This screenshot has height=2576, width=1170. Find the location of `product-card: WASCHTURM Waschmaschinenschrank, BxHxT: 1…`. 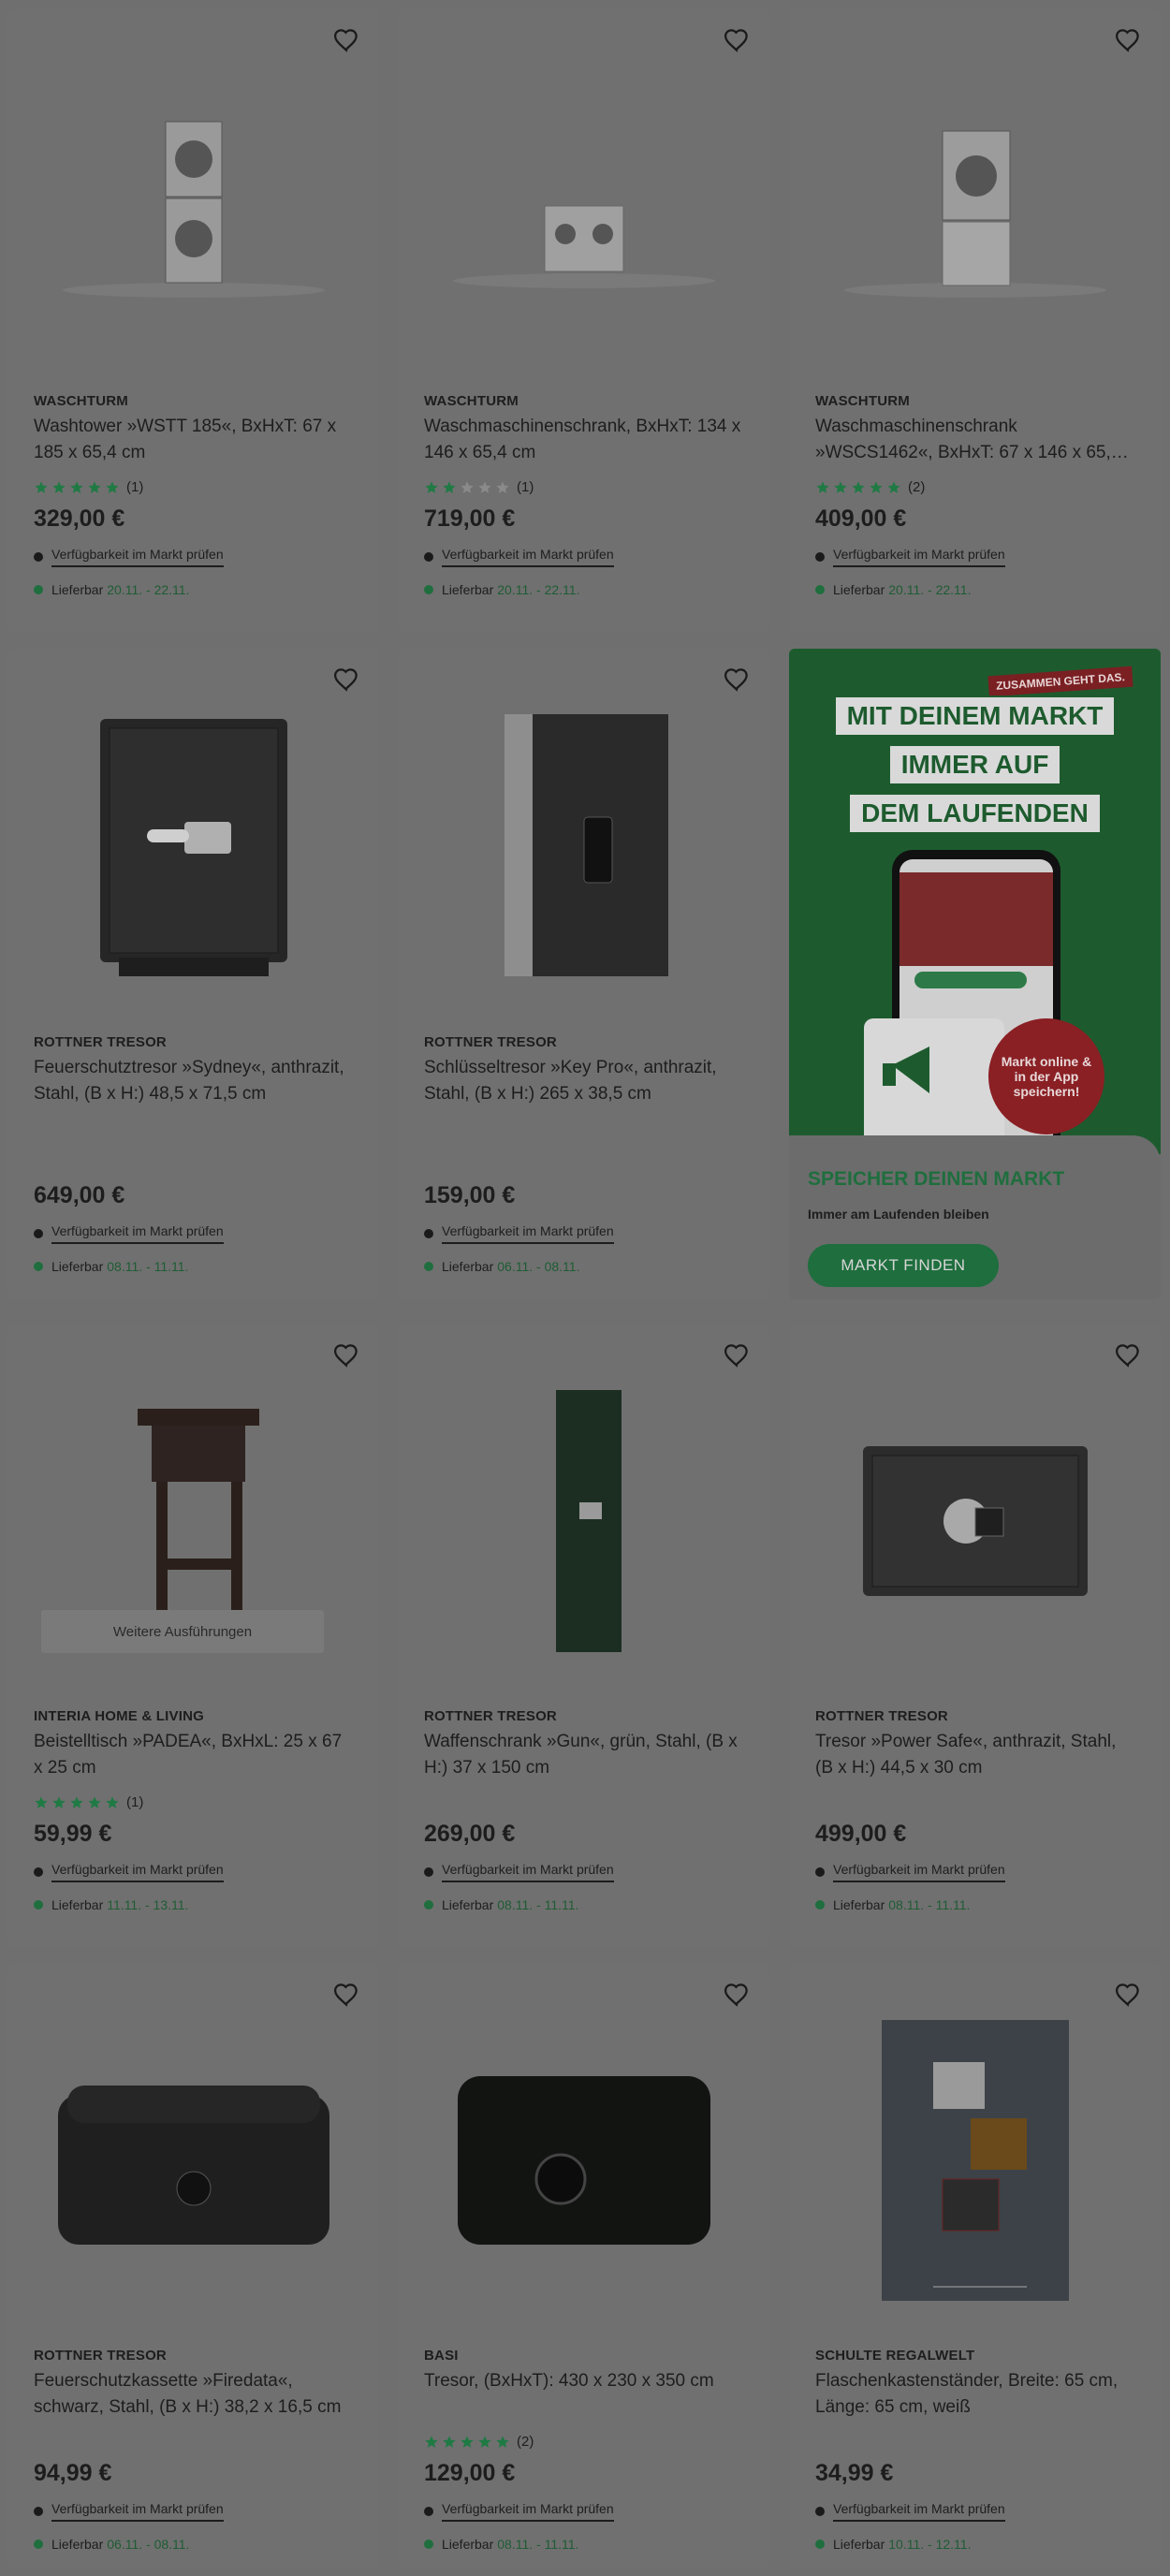

product-card: WASCHTURM Waschmaschinenschrank, BxHxT: 1… is located at coordinates (583, 320).